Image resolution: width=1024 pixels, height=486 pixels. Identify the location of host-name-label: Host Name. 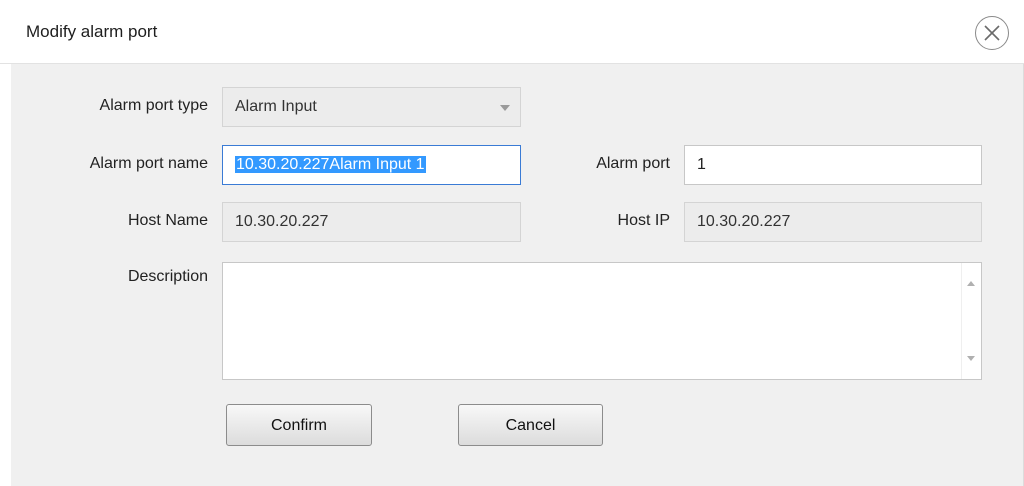
(167, 220).